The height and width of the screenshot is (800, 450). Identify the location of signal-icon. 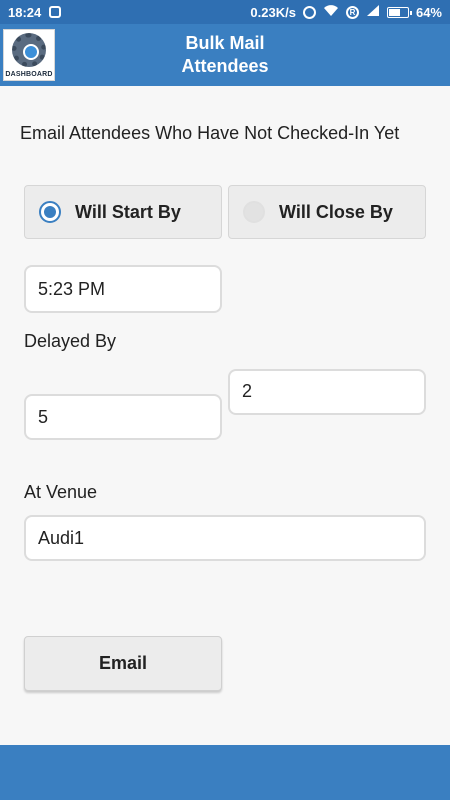
(373, 12).